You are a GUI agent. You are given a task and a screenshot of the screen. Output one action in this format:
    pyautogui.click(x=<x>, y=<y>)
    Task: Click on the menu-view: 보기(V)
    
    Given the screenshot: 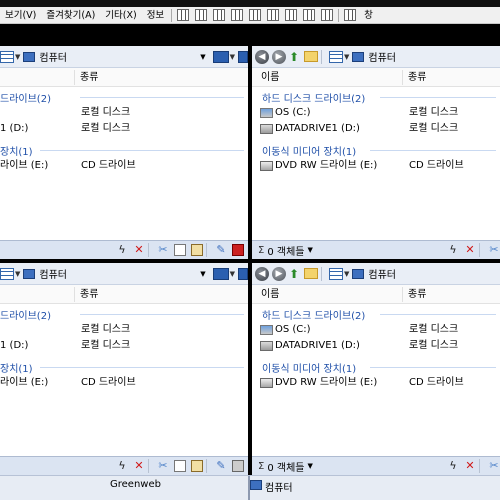 What is the action you would take?
    pyautogui.click(x=20, y=15)
    